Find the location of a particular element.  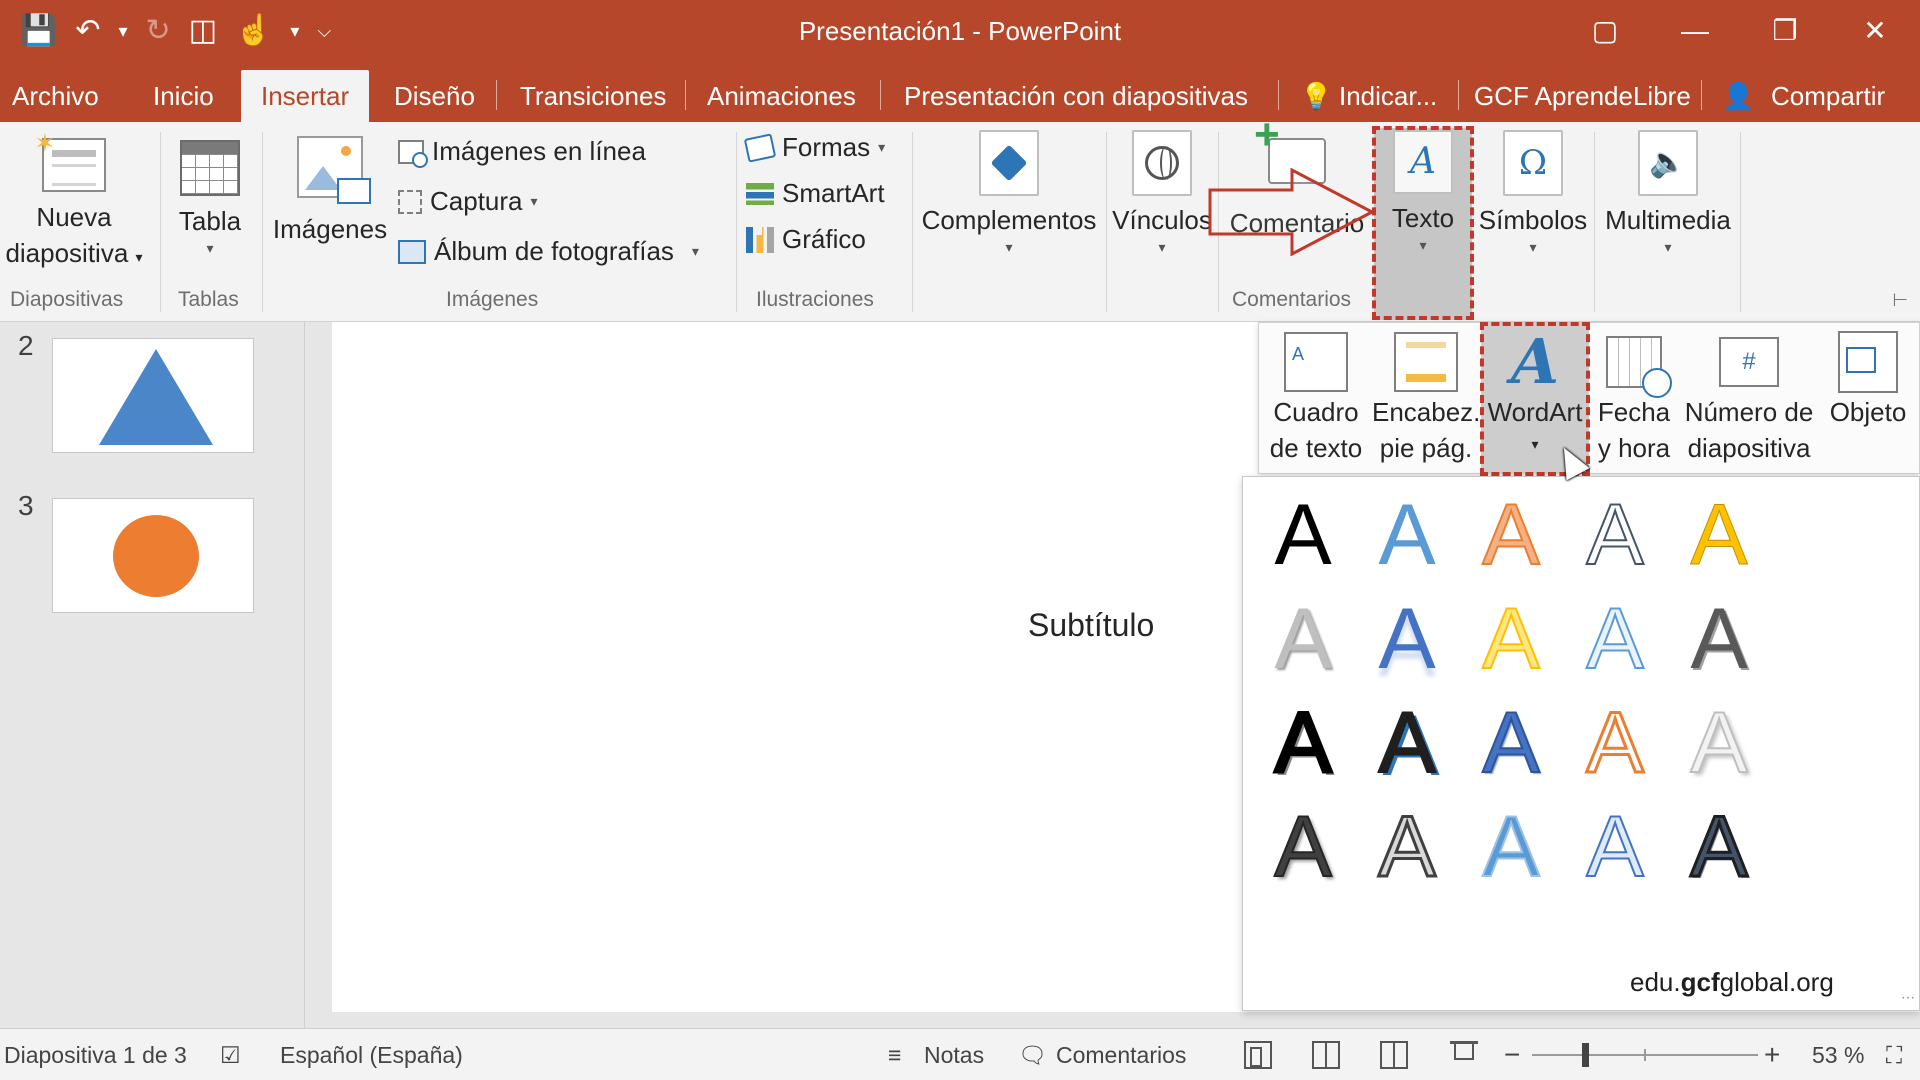

smartart-label: SmartArt is located at coordinates (833, 193).